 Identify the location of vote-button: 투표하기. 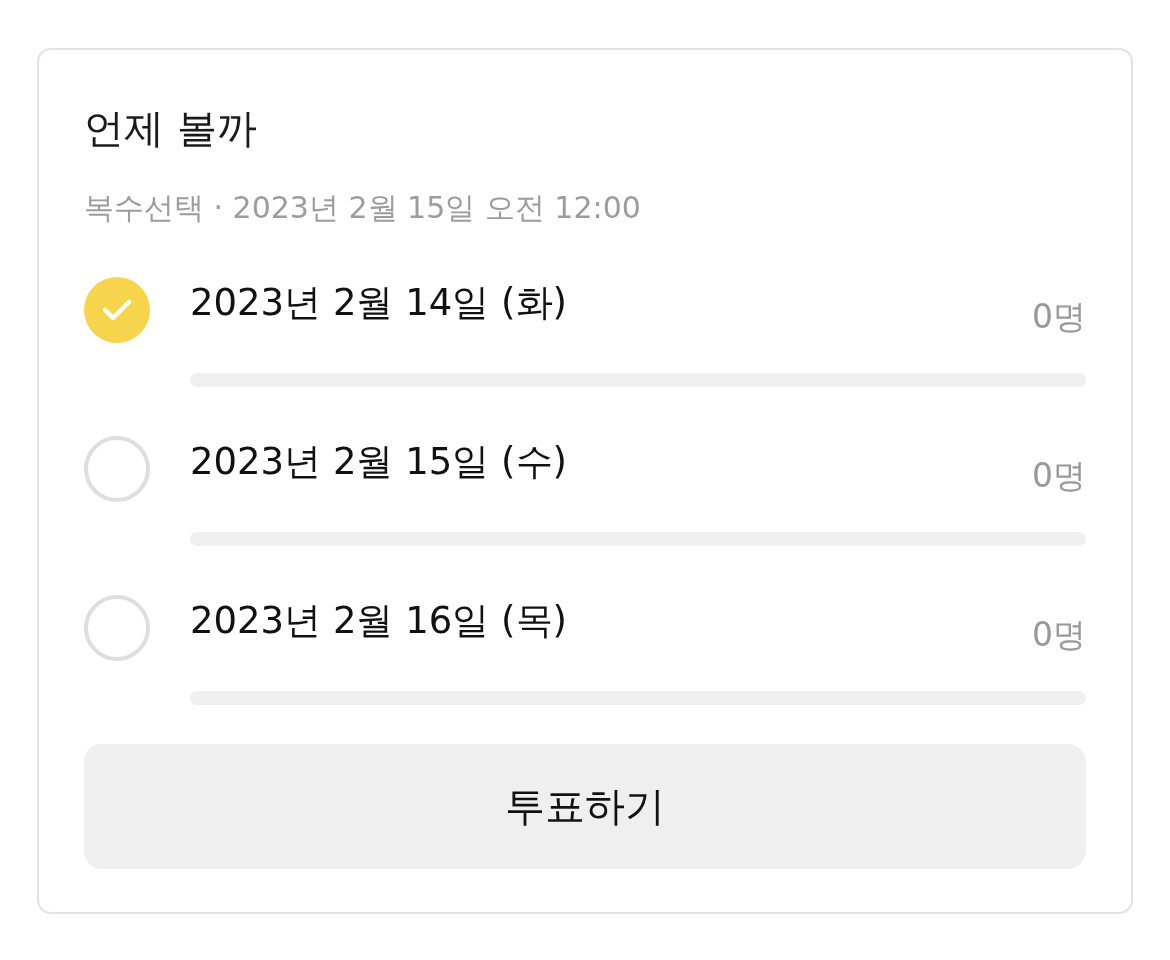
(585, 806).